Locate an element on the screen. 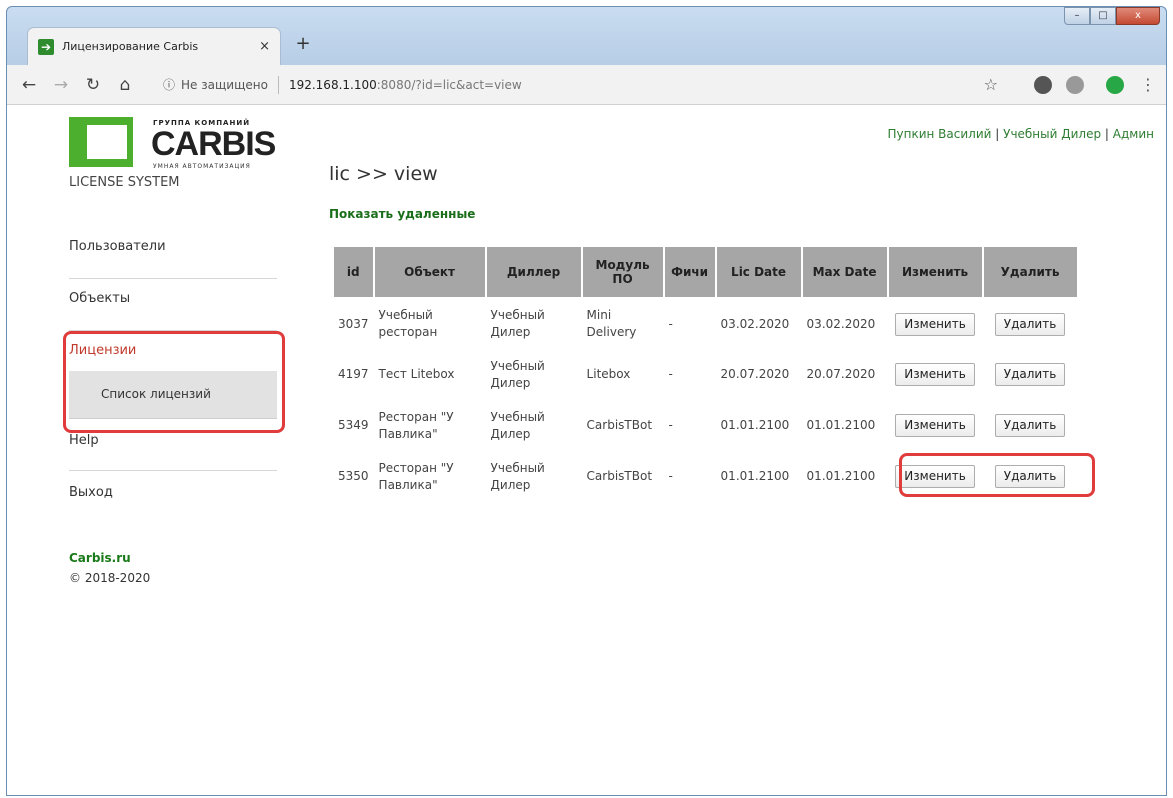 The height and width of the screenshot is (798, 1173). cell-id: 5349 is located at coordinates (353, 425).